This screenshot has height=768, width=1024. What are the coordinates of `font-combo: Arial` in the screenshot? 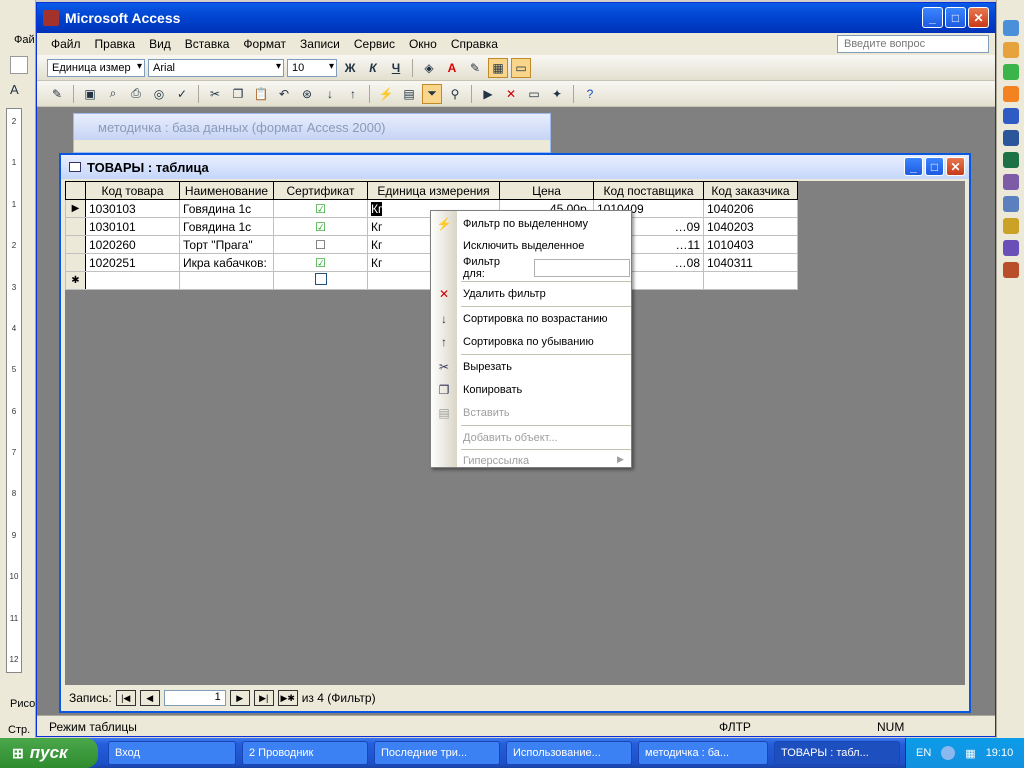 It's located at (216, 67).